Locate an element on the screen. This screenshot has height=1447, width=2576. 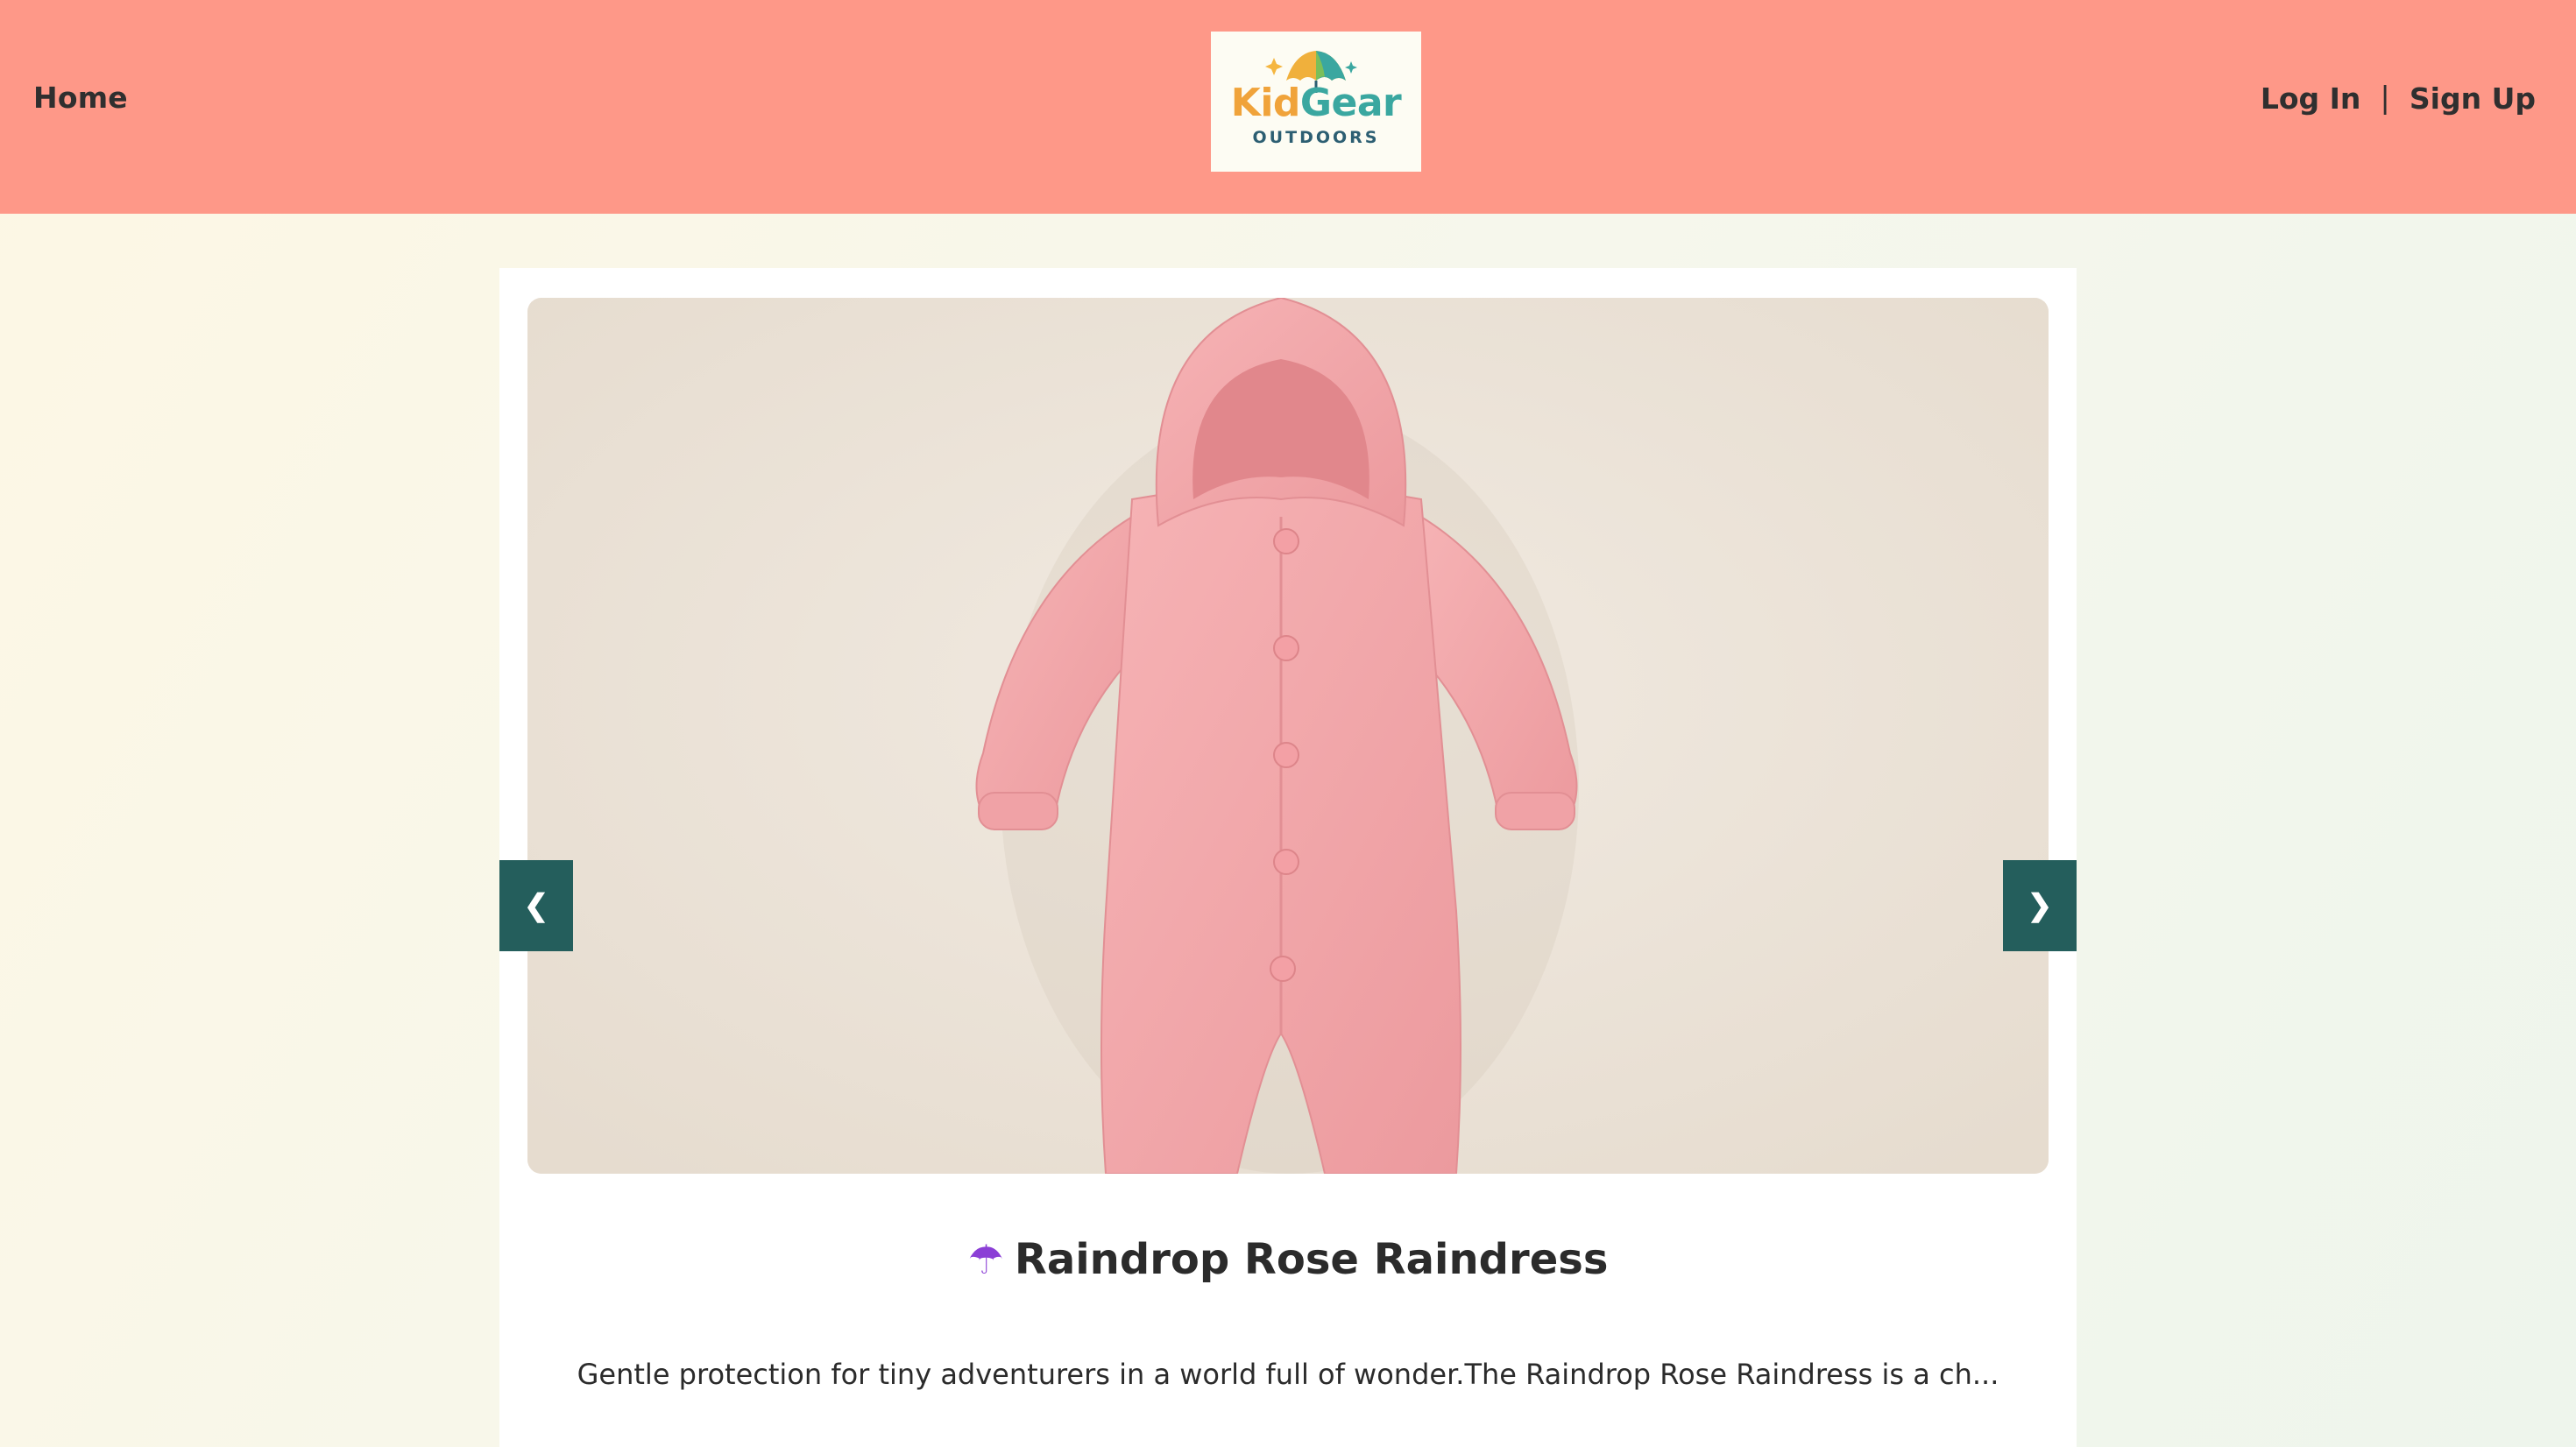
carousel-prev-button: ❮ is located at coordinates (536, 905).